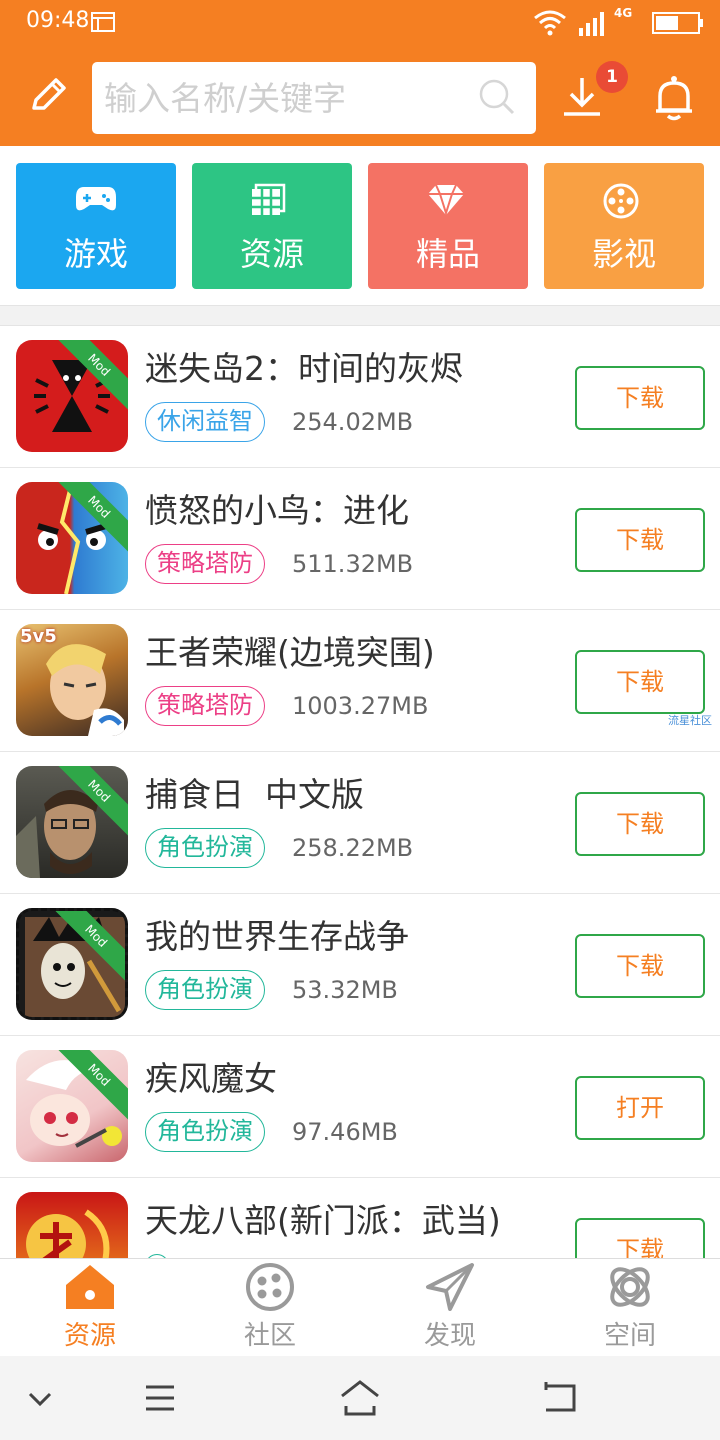 The image size is (720, 1440). I want to click on menu-icon, so click(160, 1398).